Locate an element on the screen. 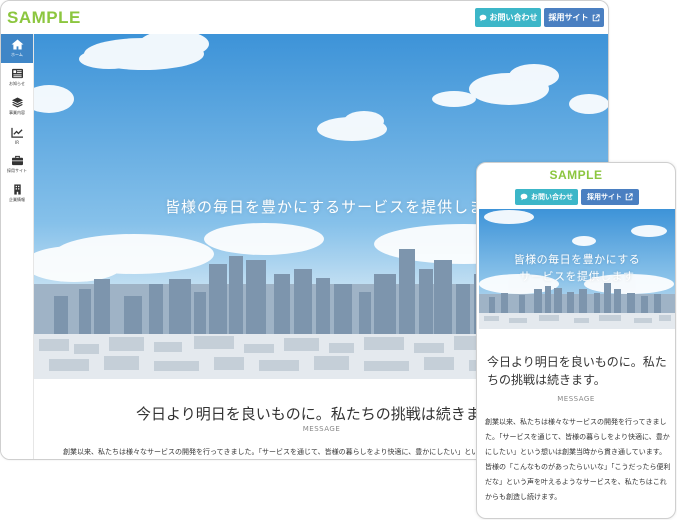  sidebar-item-business: 事業内容 is located at coordinates (17, 106).